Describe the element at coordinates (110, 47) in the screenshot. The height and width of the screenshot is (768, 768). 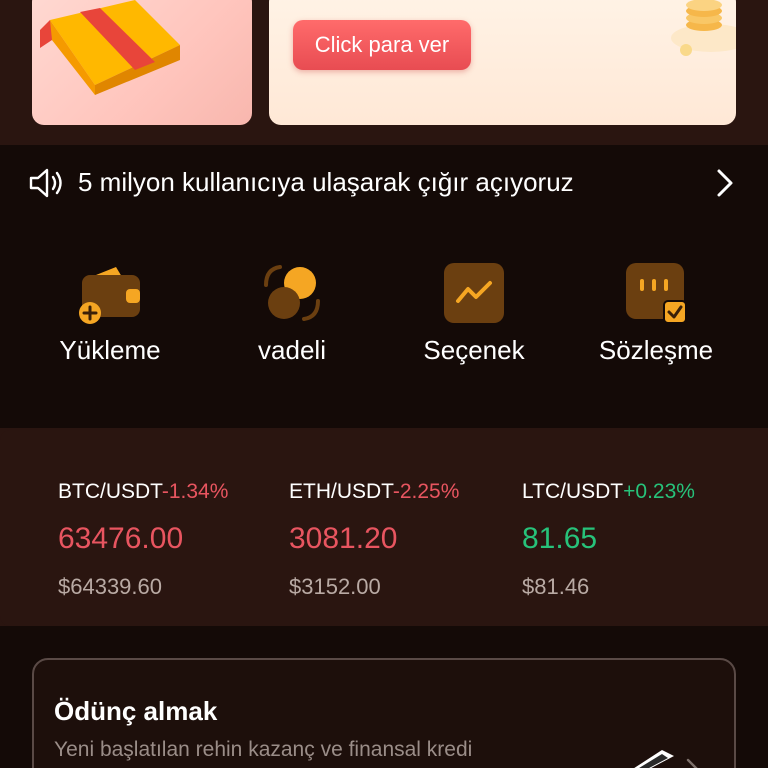
I see `gift-box-icon` at that location.